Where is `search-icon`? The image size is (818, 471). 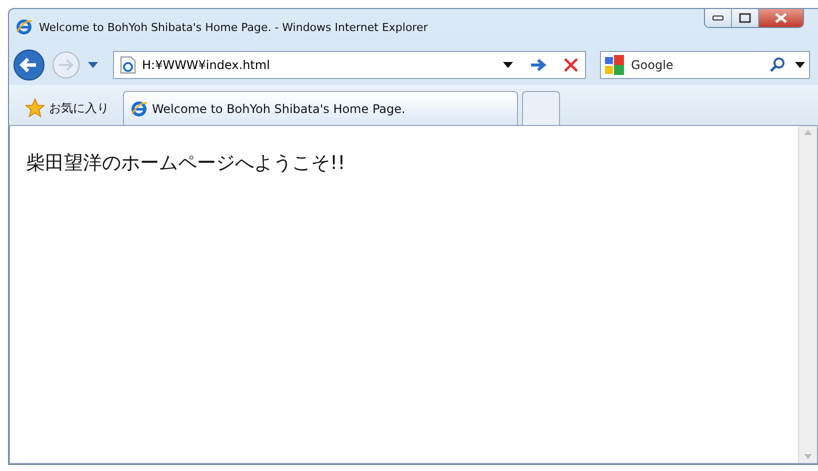
search-icon is located at coordinates (777, 65).